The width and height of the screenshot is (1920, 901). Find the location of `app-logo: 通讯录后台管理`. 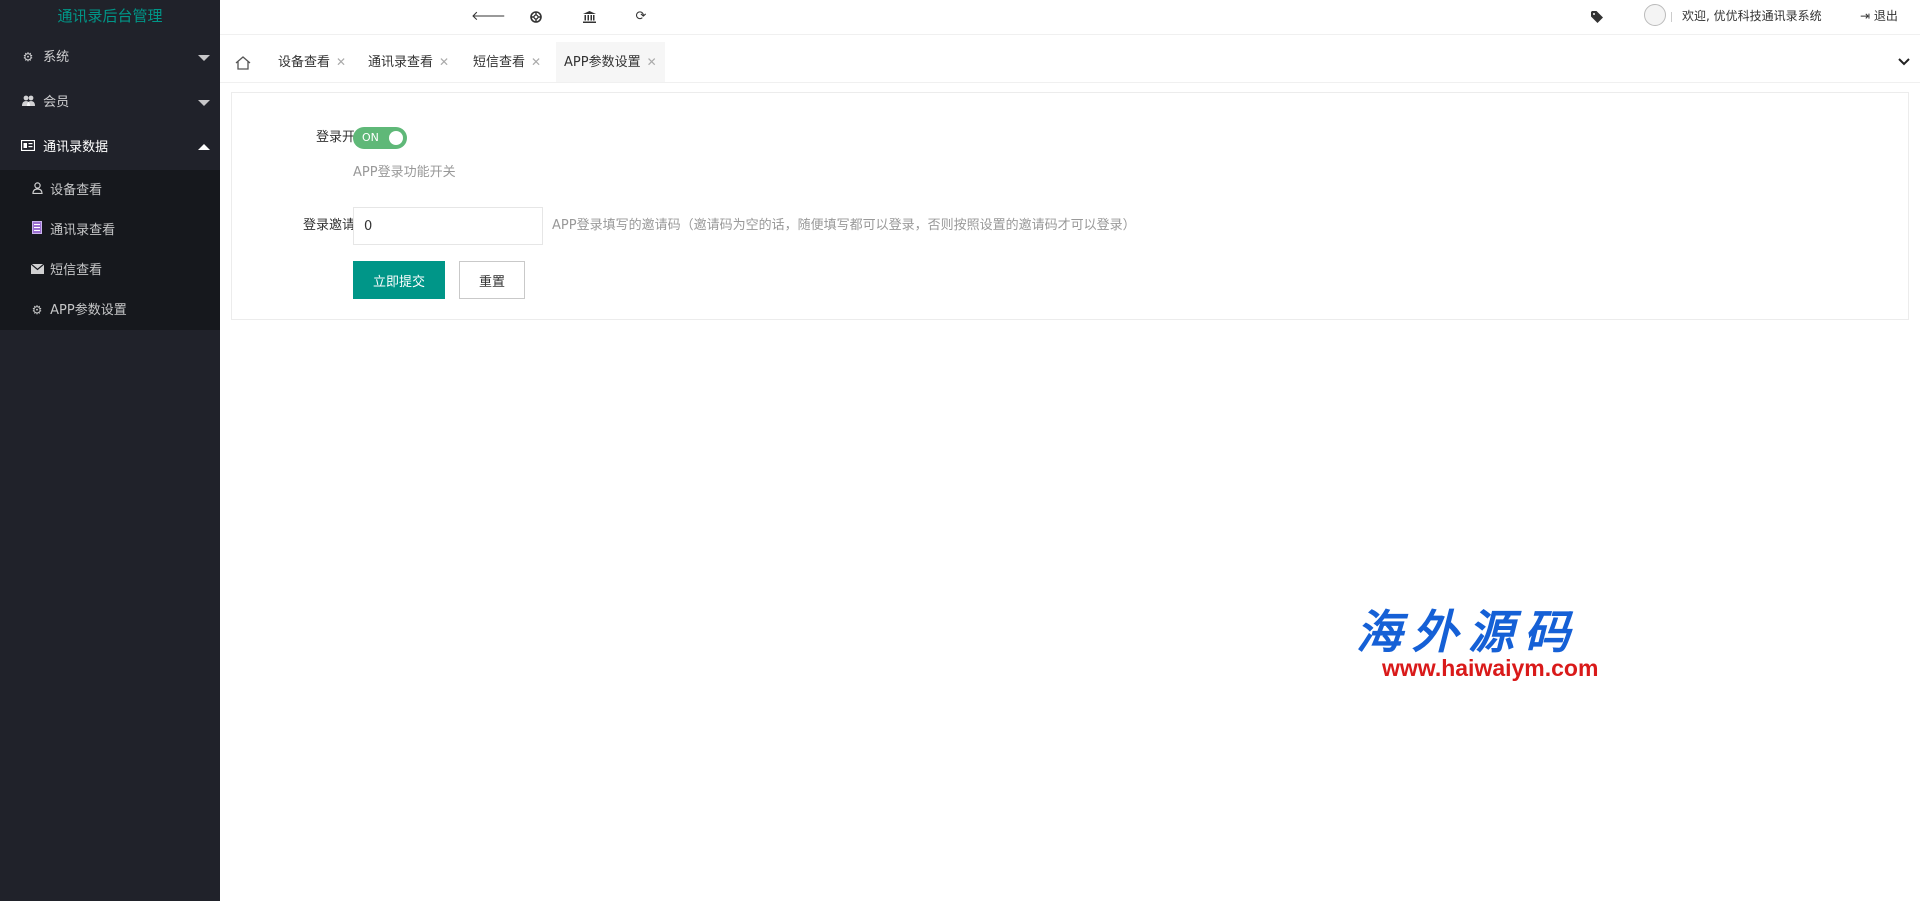

app-logo: 通讯录后台管理 is located at coordinates (110, 17).